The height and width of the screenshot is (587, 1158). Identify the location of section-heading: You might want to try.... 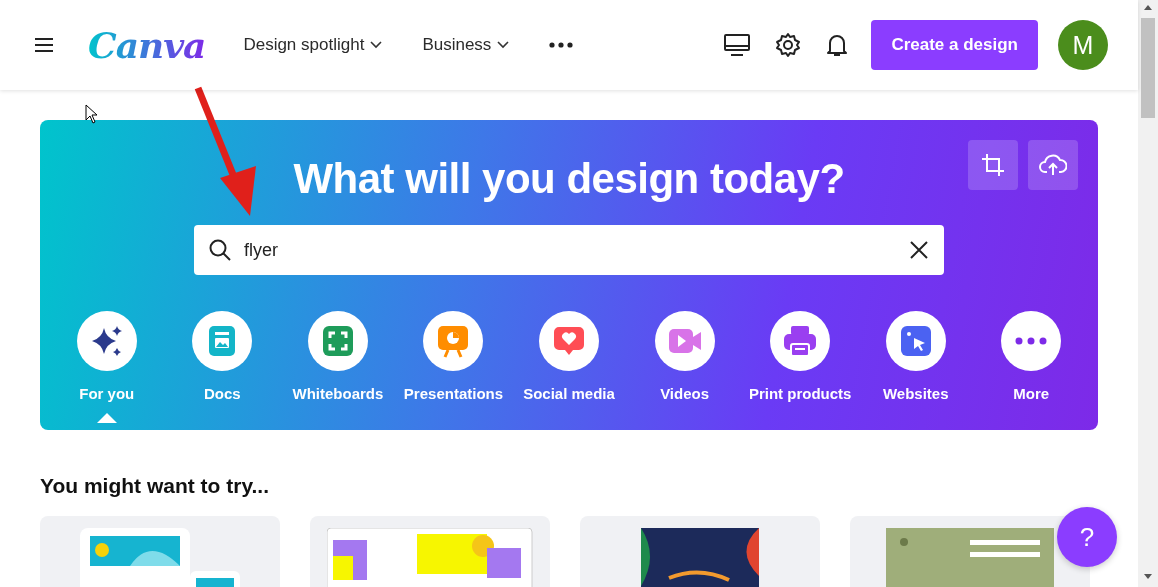
(155, 486).